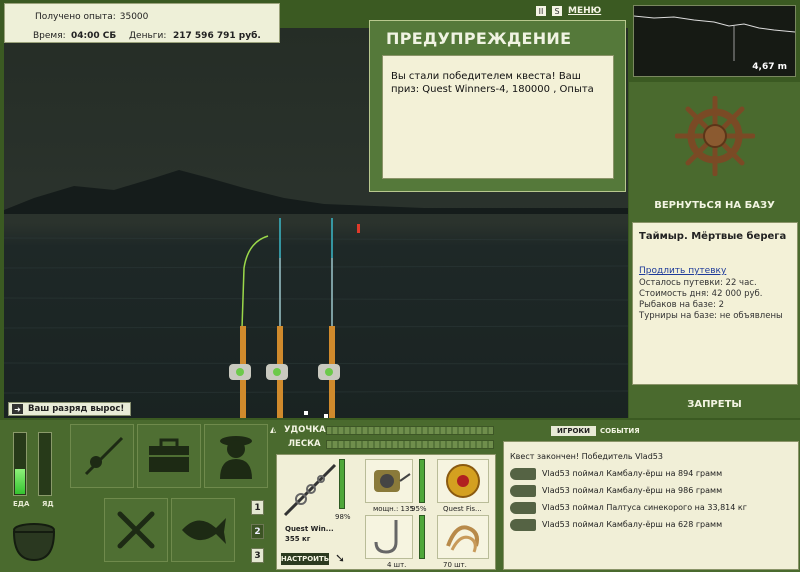 The image size is (800, 572). I want to click on poison-label: ЯД, so click(48, 504).